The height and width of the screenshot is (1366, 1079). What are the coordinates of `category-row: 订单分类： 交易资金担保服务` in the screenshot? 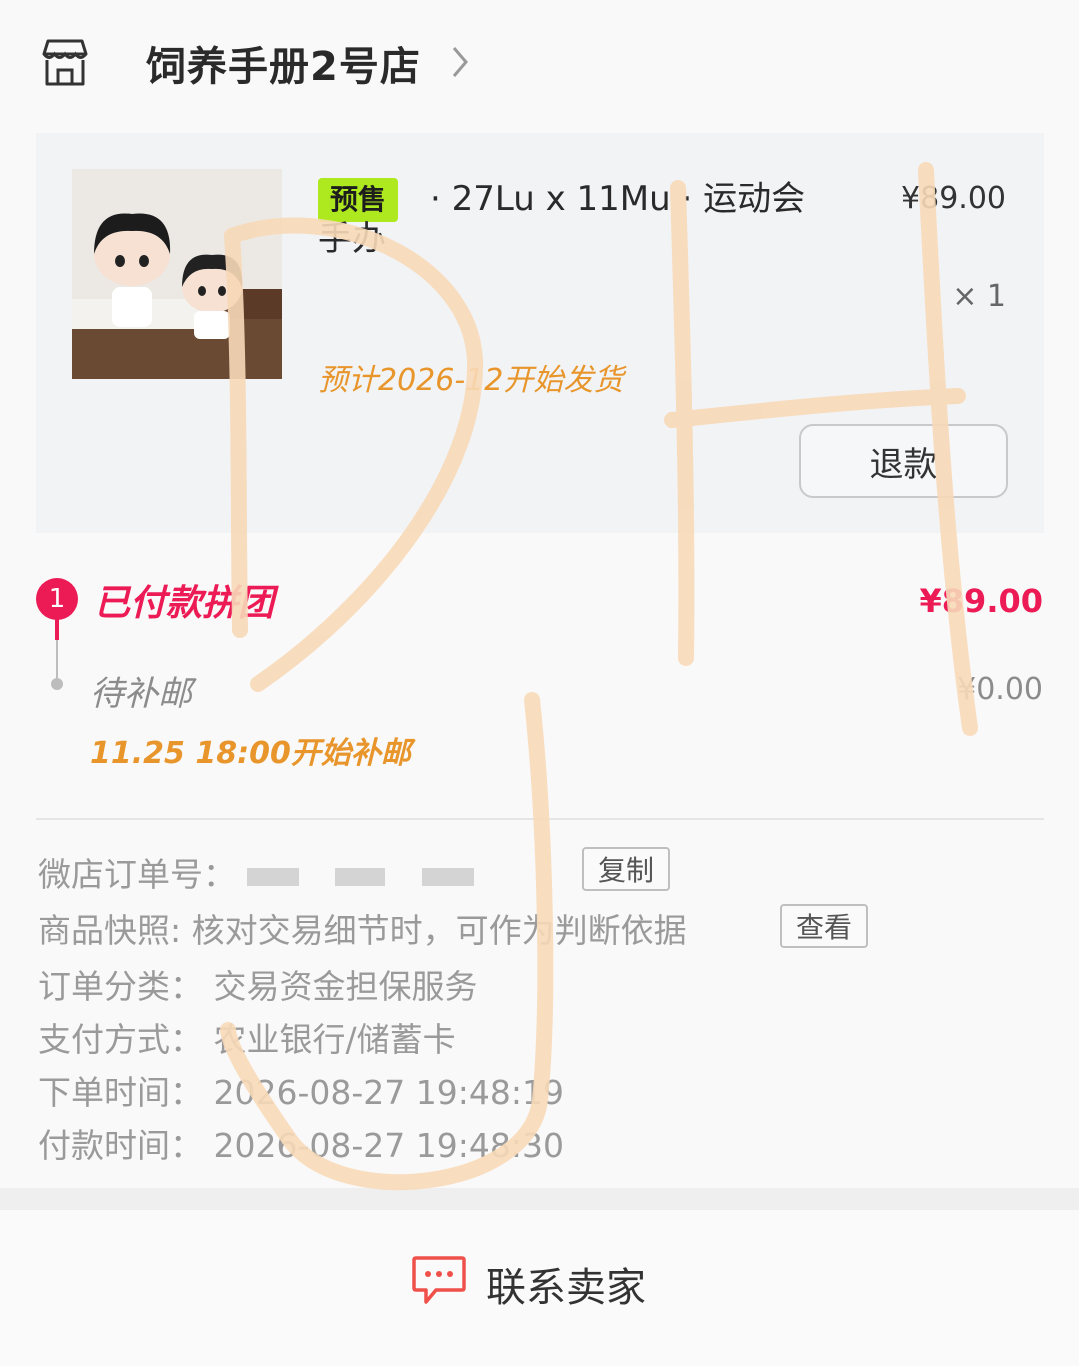 It's located at (258, 984).